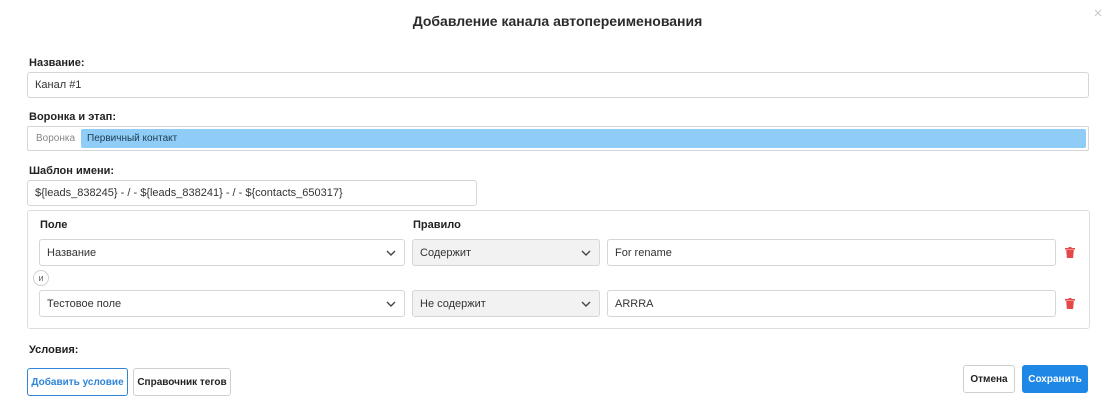  I want to click on condition-value-text: ARRRA, so click(634, 303).